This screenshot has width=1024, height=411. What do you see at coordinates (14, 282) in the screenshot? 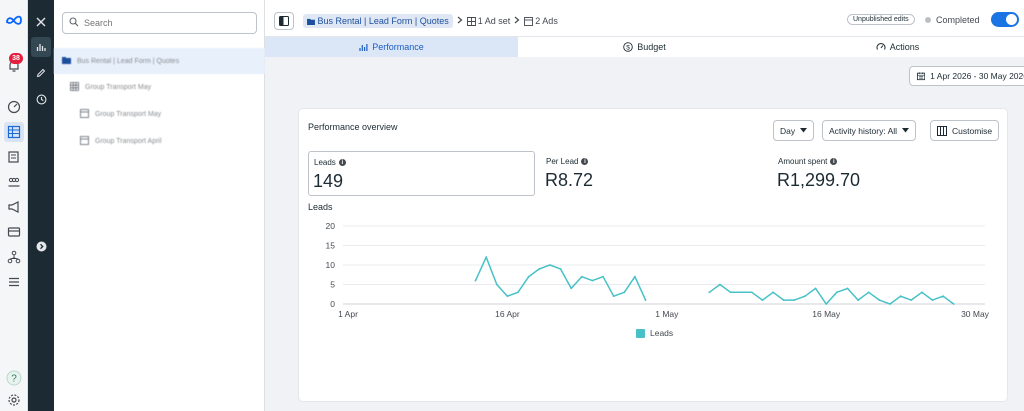
I see `all-tools-menu-icon` at bounding box center [14, 282].